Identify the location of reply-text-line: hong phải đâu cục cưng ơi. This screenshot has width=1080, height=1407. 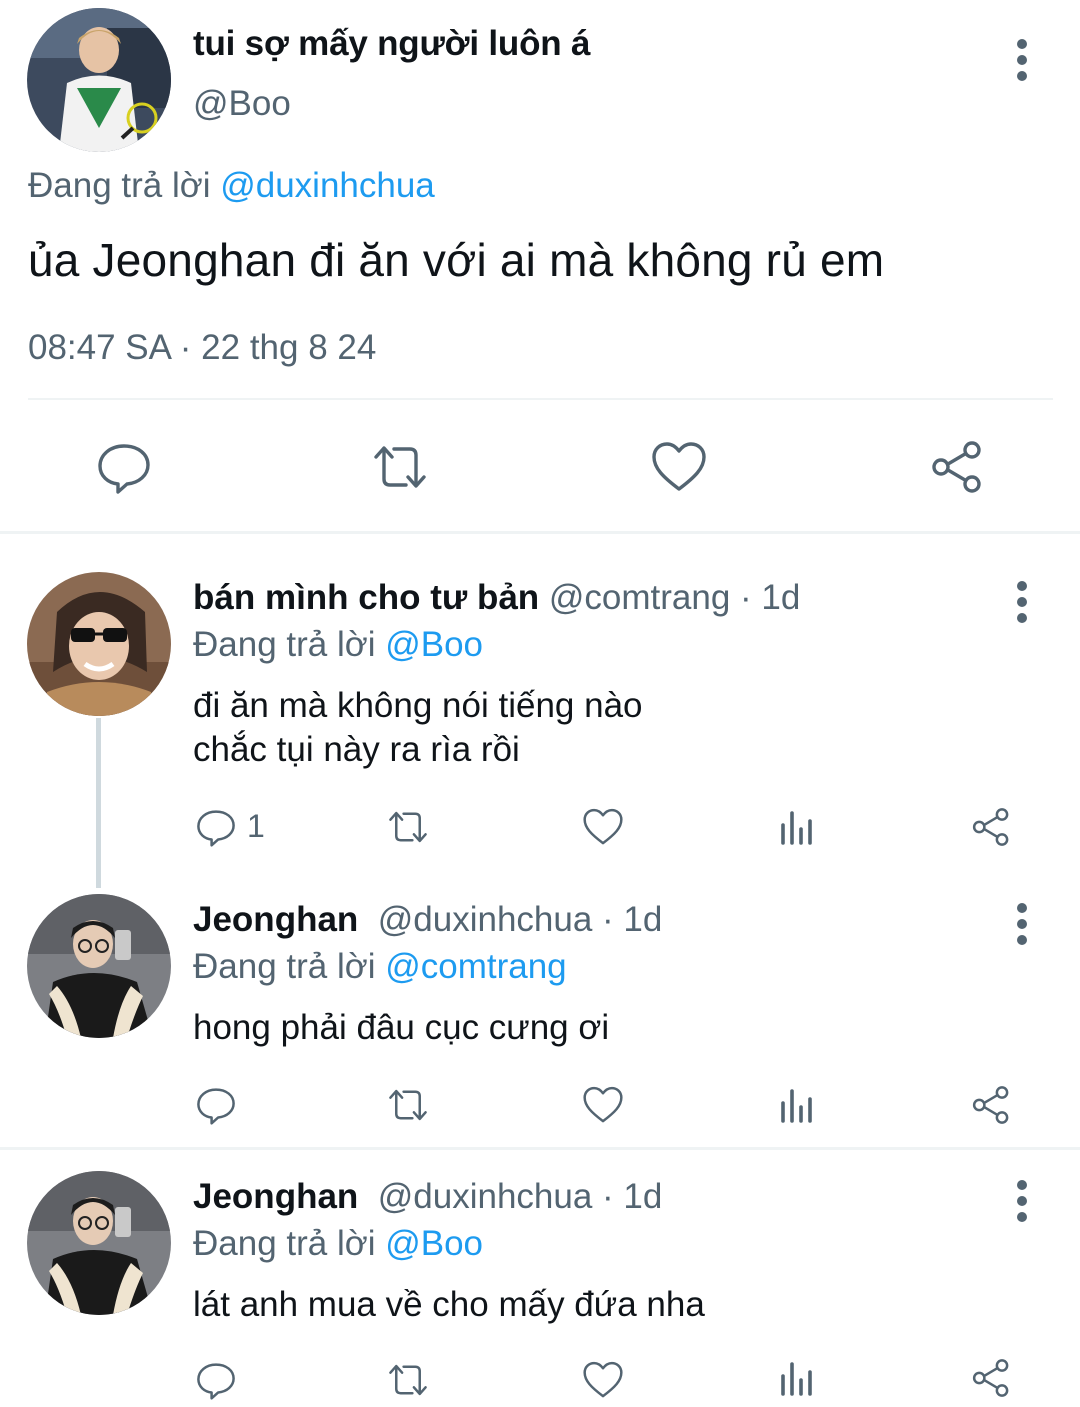
(401, 1027).